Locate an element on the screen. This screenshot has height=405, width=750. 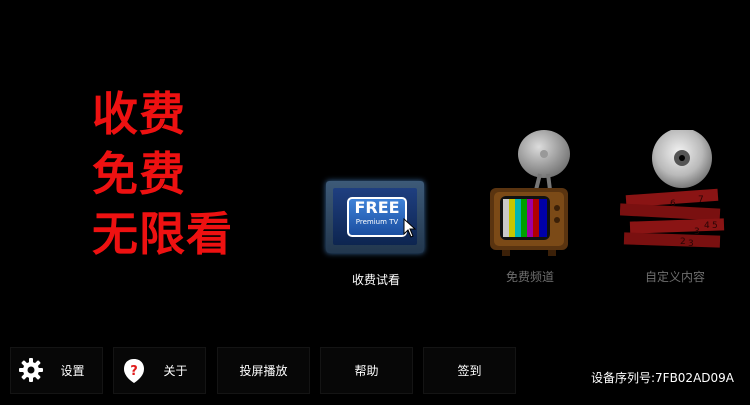
device-serial: 设备序列号:7FB02AD09A is located at coordinates (662, 378).